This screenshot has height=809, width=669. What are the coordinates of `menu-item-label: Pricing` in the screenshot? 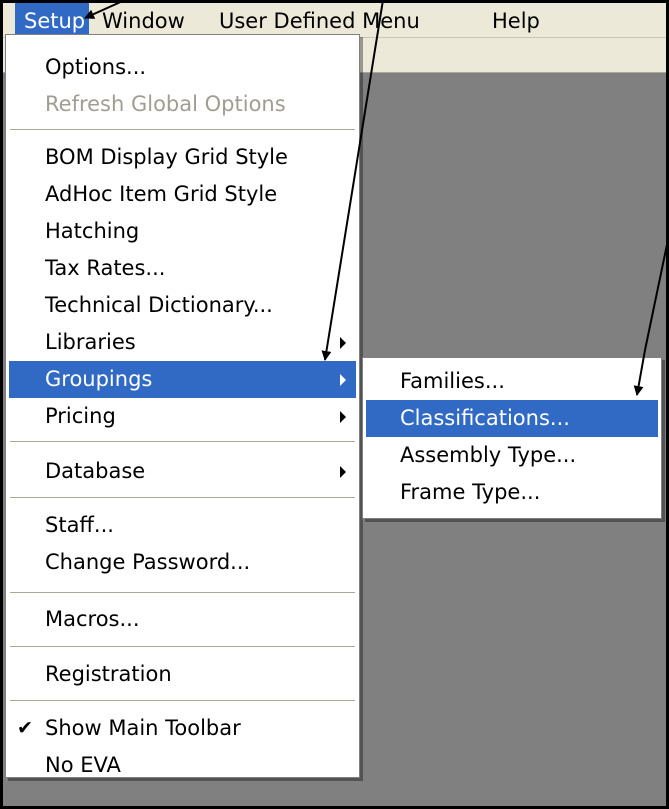 It's located at (80, 416).